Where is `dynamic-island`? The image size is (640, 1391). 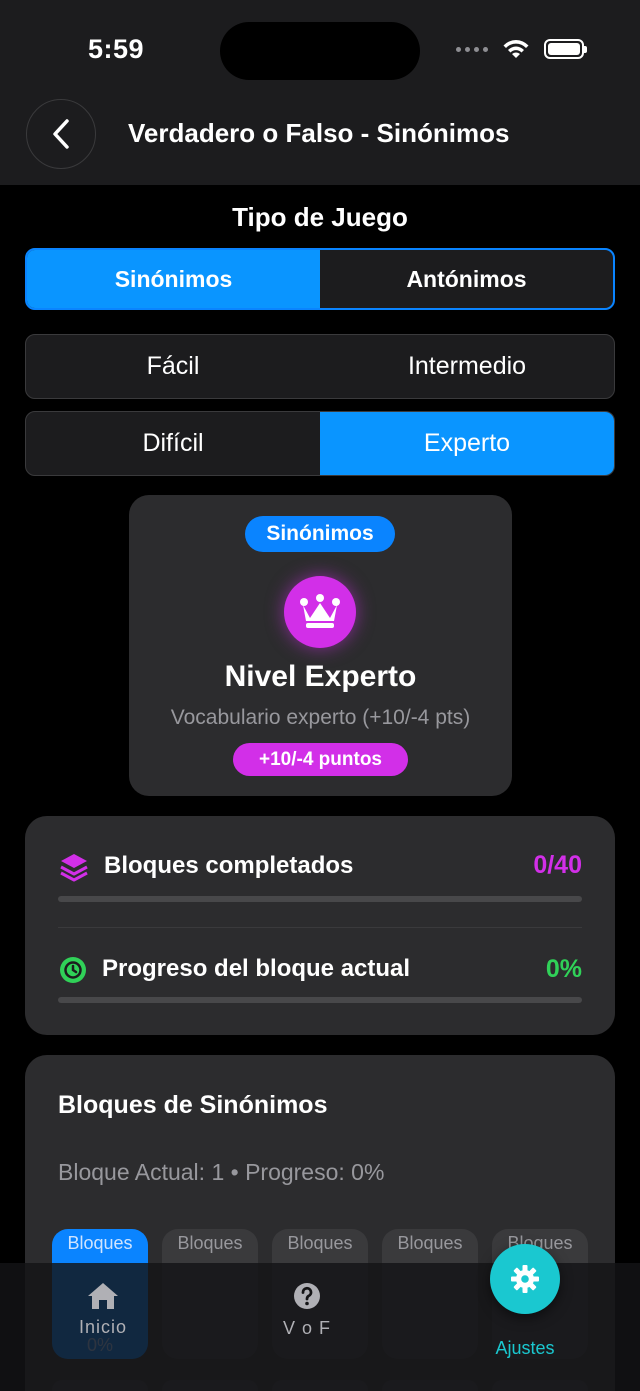
dynamic-island is located at coordinates (320, 51).